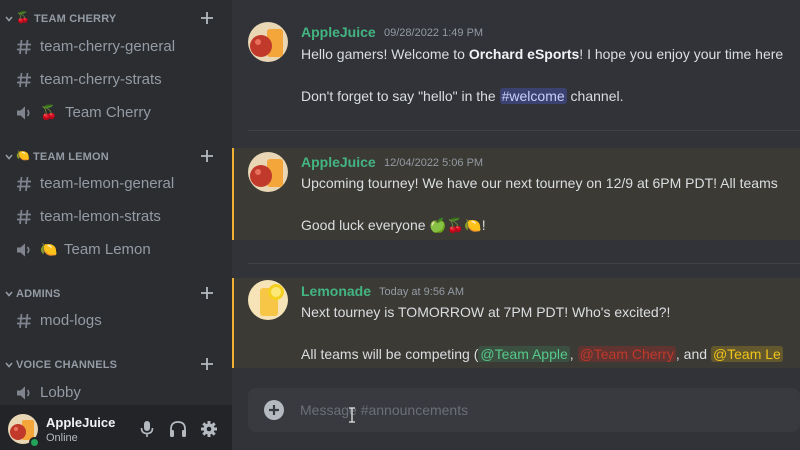  What do you see at coordinates (746, 354) in the screenshot?
I see `role-mention-team-lemon: @Team Le` at bounding box center [746, 354].